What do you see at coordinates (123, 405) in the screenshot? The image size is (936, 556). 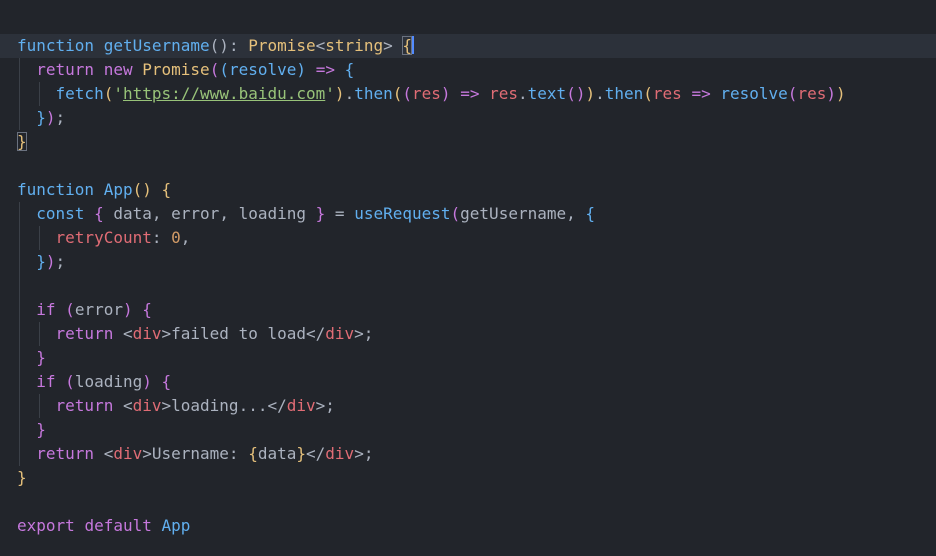 I see `code-token: <` at bounding box center [123, 405].